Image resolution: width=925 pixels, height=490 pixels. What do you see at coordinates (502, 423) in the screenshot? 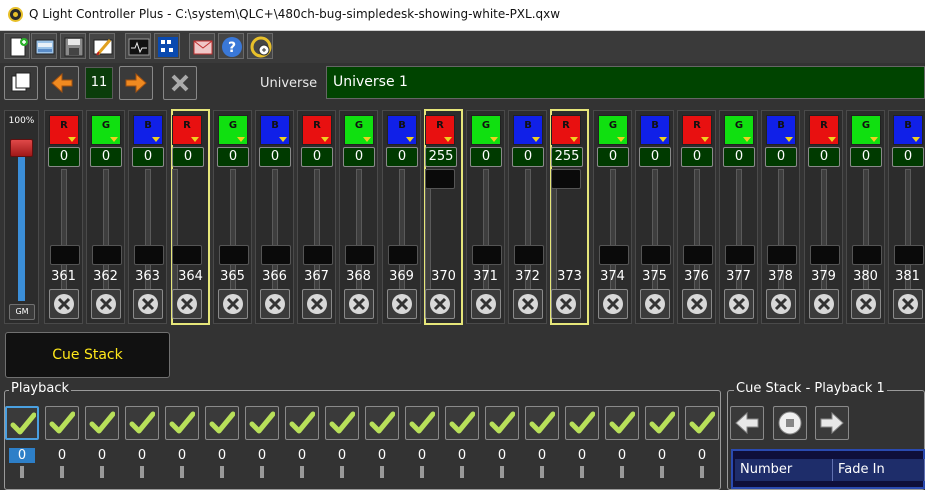
I see `playback-13-enable-button` at bounding box center [502, 423].